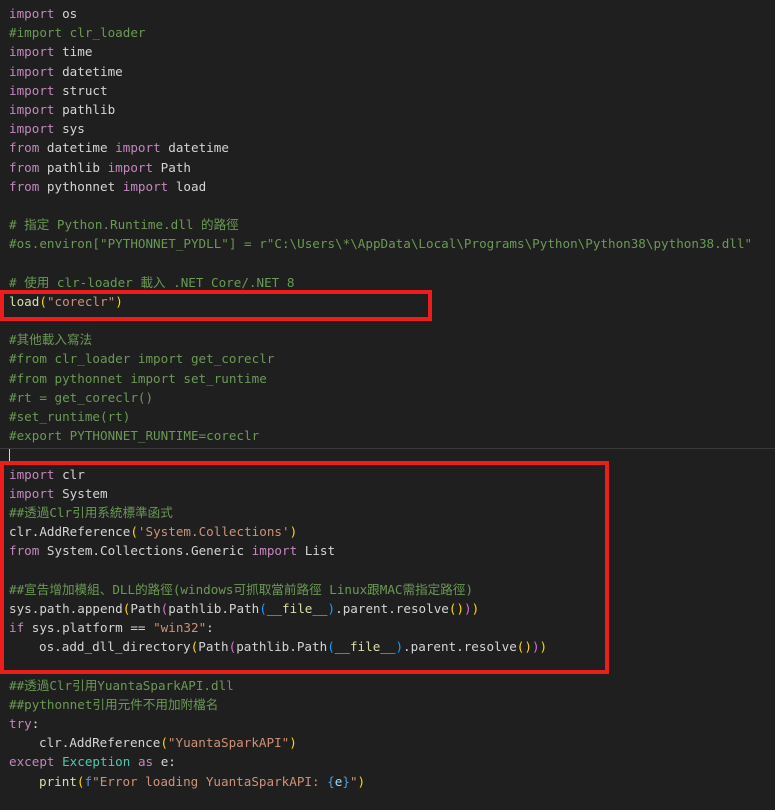  I want to click on code-token: time, so click(73, 52).